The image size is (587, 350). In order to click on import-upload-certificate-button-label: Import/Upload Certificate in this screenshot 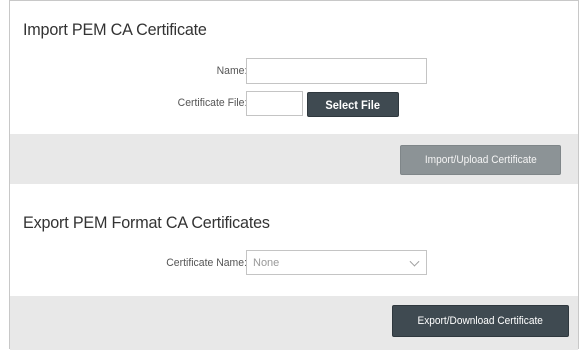, I will do `click(480, 160)`.